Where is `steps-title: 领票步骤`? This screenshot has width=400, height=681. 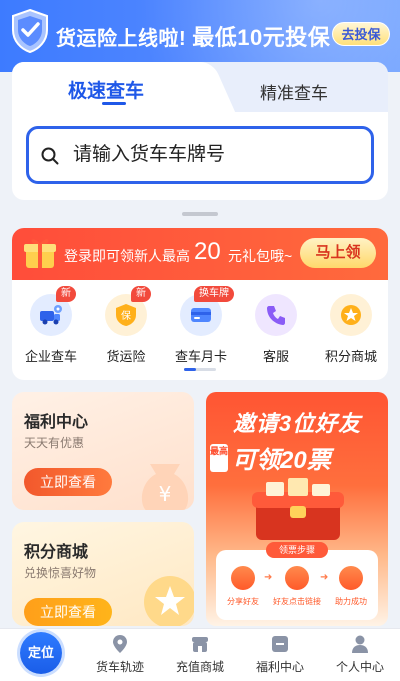 steps-title: 领票步骤 is located at coordinates (297, 550).